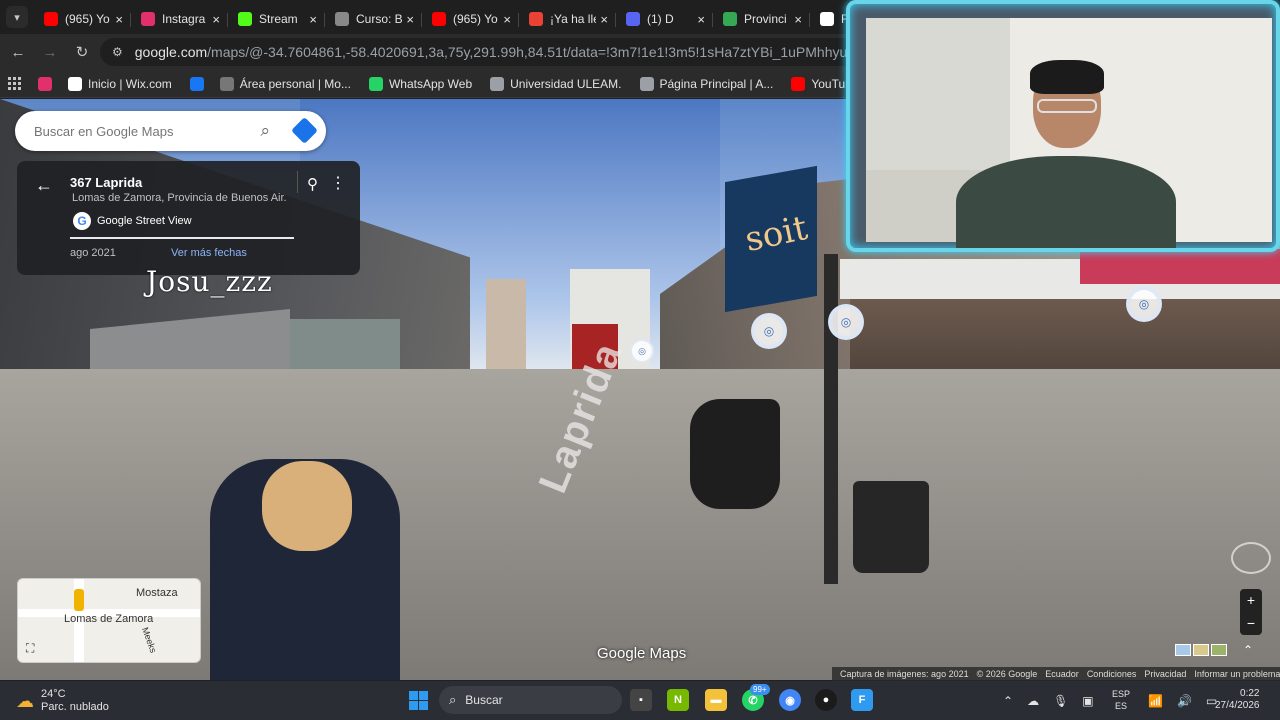  Describe the element at coordinates (62, 701) in the screenshot. I see `weather-widget: ☁ 24°C Parc. nublado` at that location.